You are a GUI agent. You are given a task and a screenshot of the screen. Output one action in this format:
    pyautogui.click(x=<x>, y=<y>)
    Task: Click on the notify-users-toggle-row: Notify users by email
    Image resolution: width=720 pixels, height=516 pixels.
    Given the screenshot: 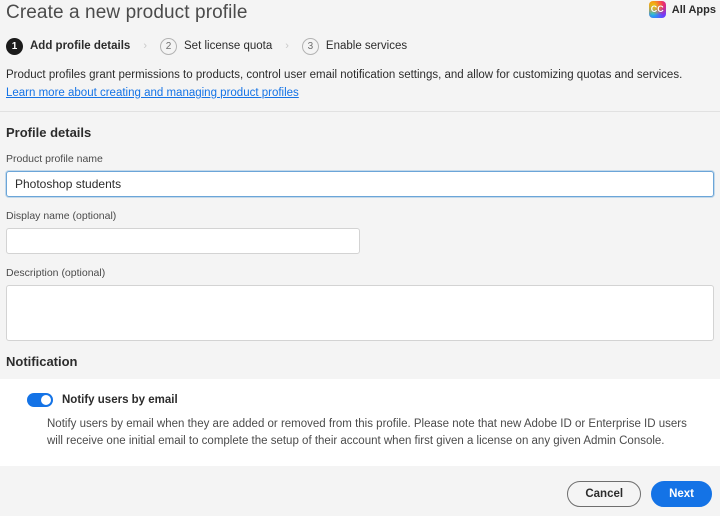 What is the action you would take?
    pyautogui.click(x=360, y=400)
    